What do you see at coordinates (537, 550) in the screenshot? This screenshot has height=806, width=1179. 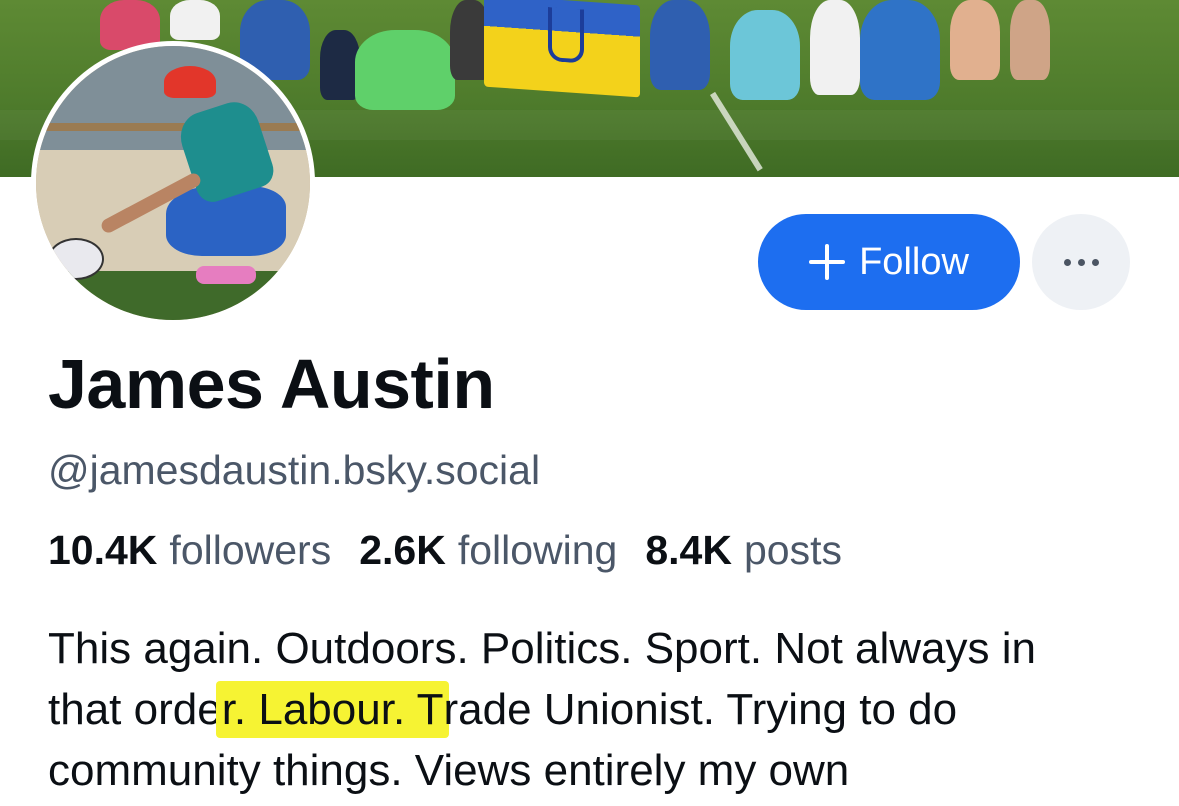 I see `following-label: following` at bounding box center [537, 550].